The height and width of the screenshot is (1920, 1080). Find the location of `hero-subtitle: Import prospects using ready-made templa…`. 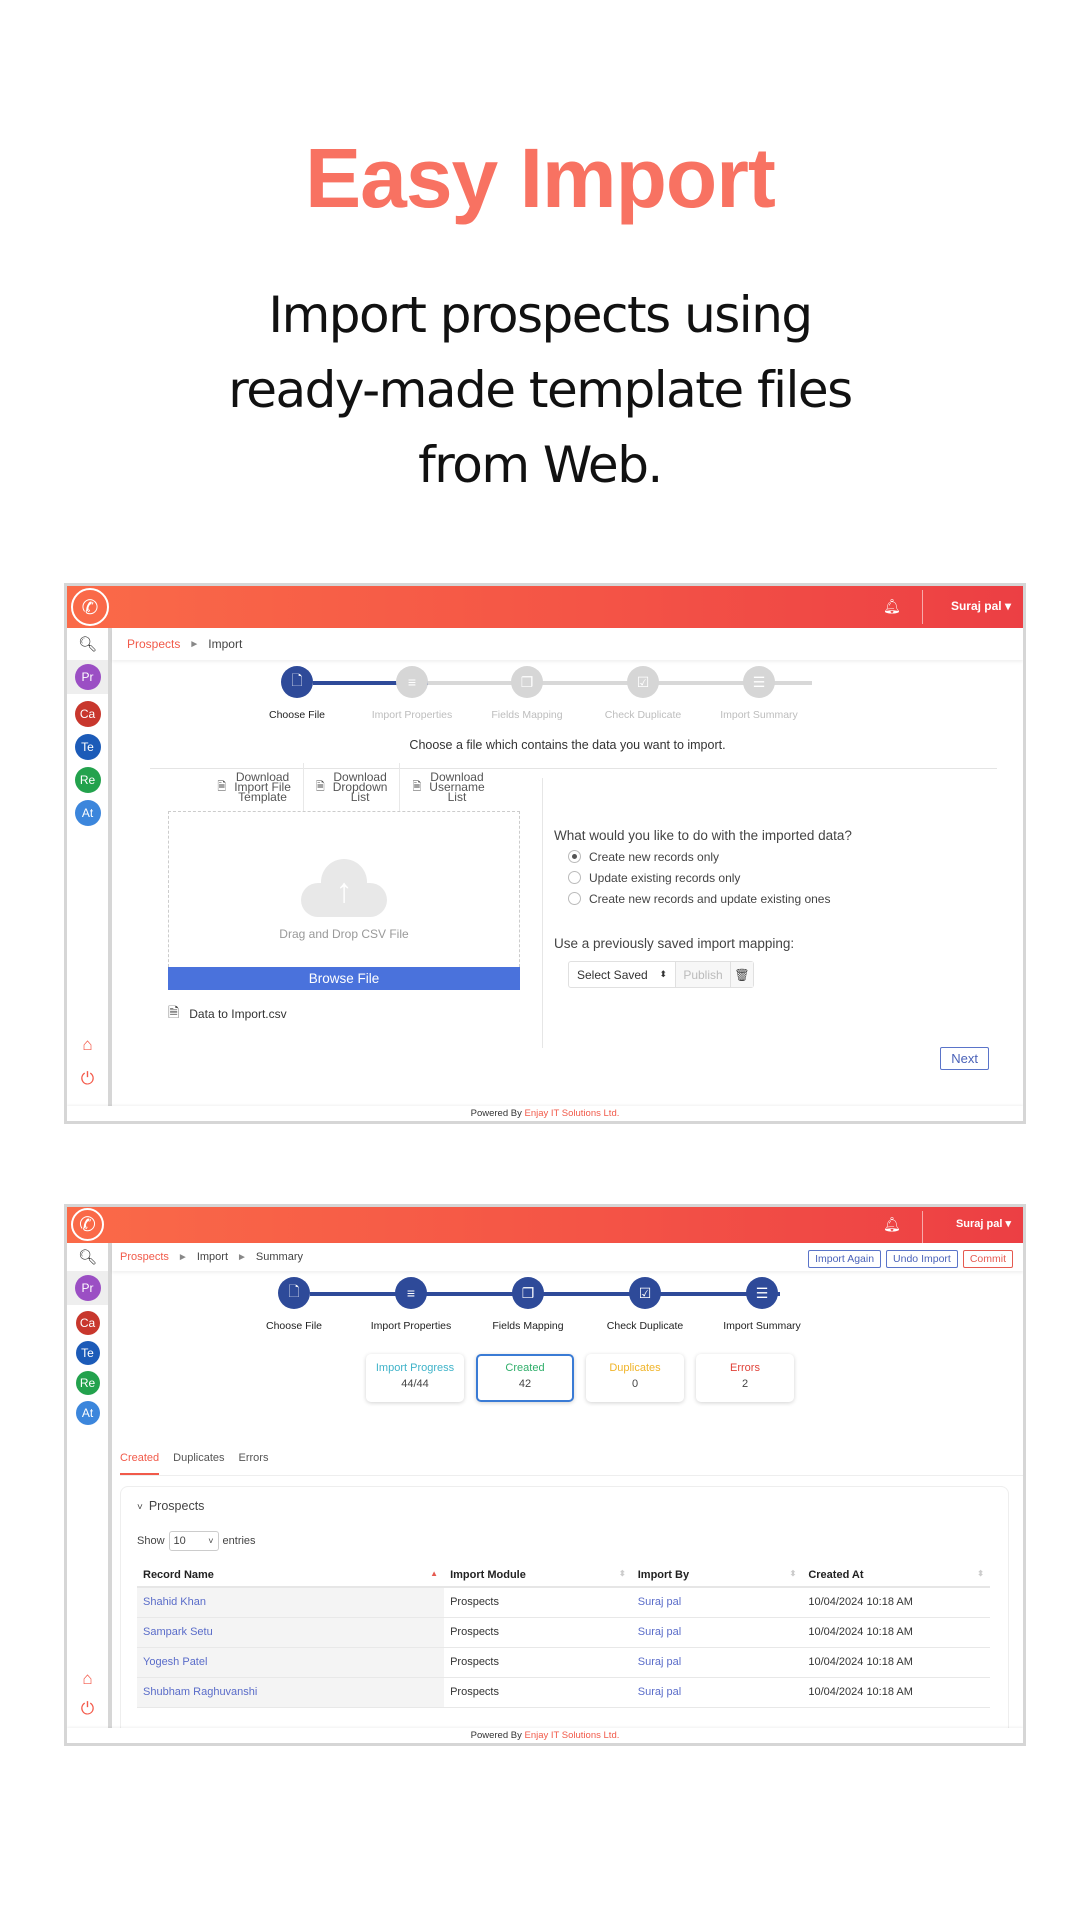

hero-subtitle: Import prospects using ready-made templa… is located at coordinates (540, 390).